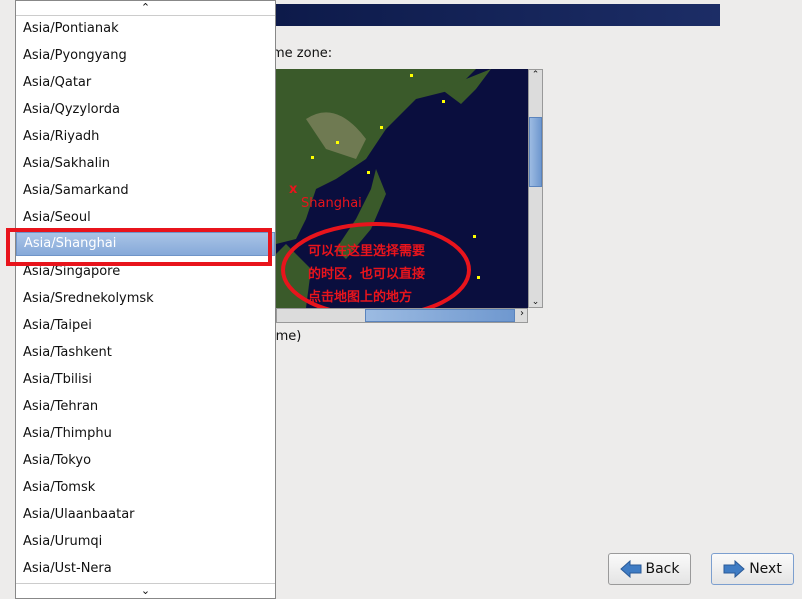 The image size is (802, 599). I want to click on timezone-list-item: Asia/Pontianak, so click(145, 28).